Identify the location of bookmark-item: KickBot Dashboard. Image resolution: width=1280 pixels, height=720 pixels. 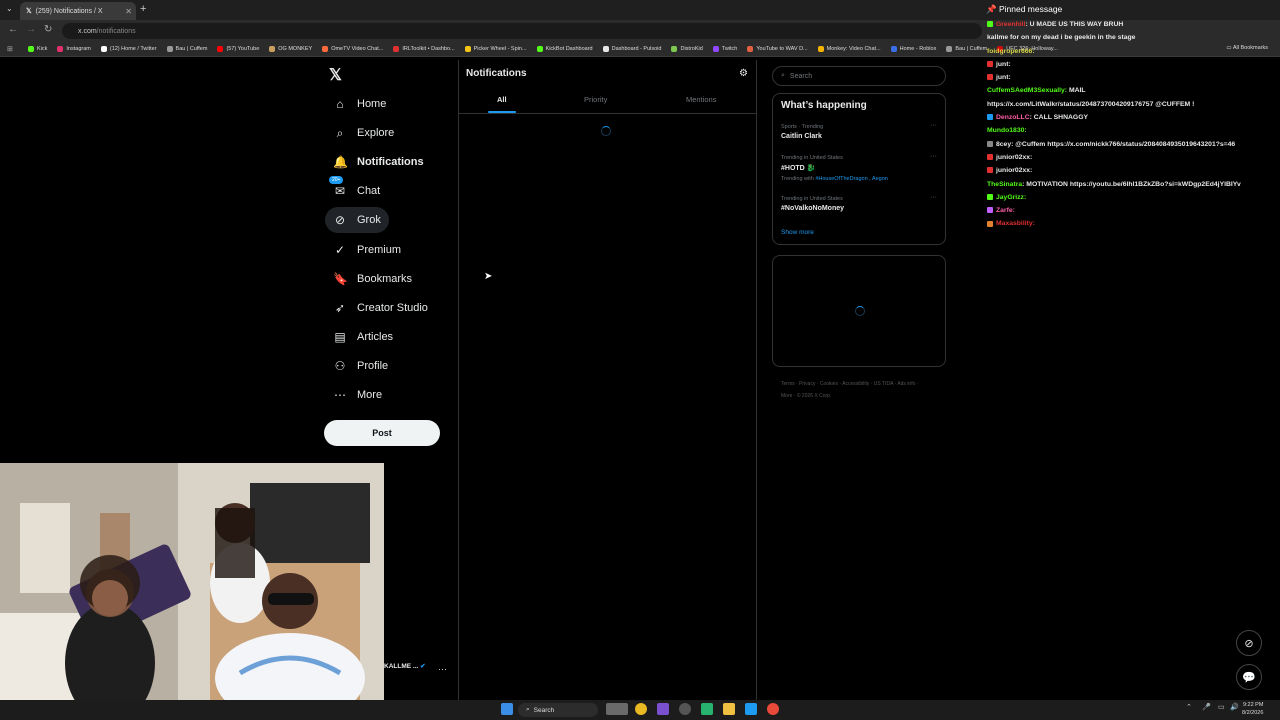
(564, 49).